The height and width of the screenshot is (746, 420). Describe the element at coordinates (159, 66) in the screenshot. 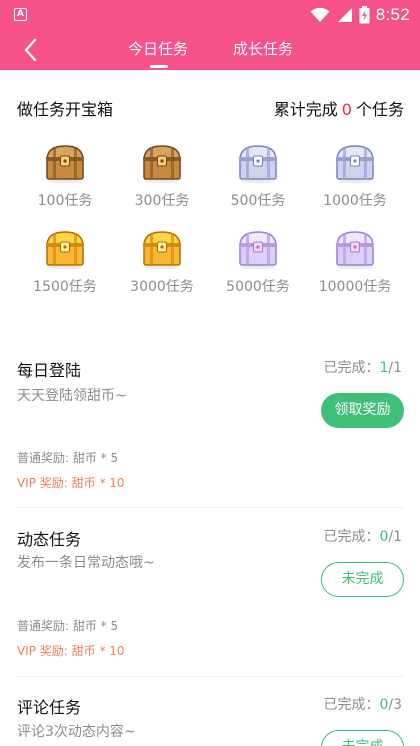

I see `active-tab-indicator` at that location.